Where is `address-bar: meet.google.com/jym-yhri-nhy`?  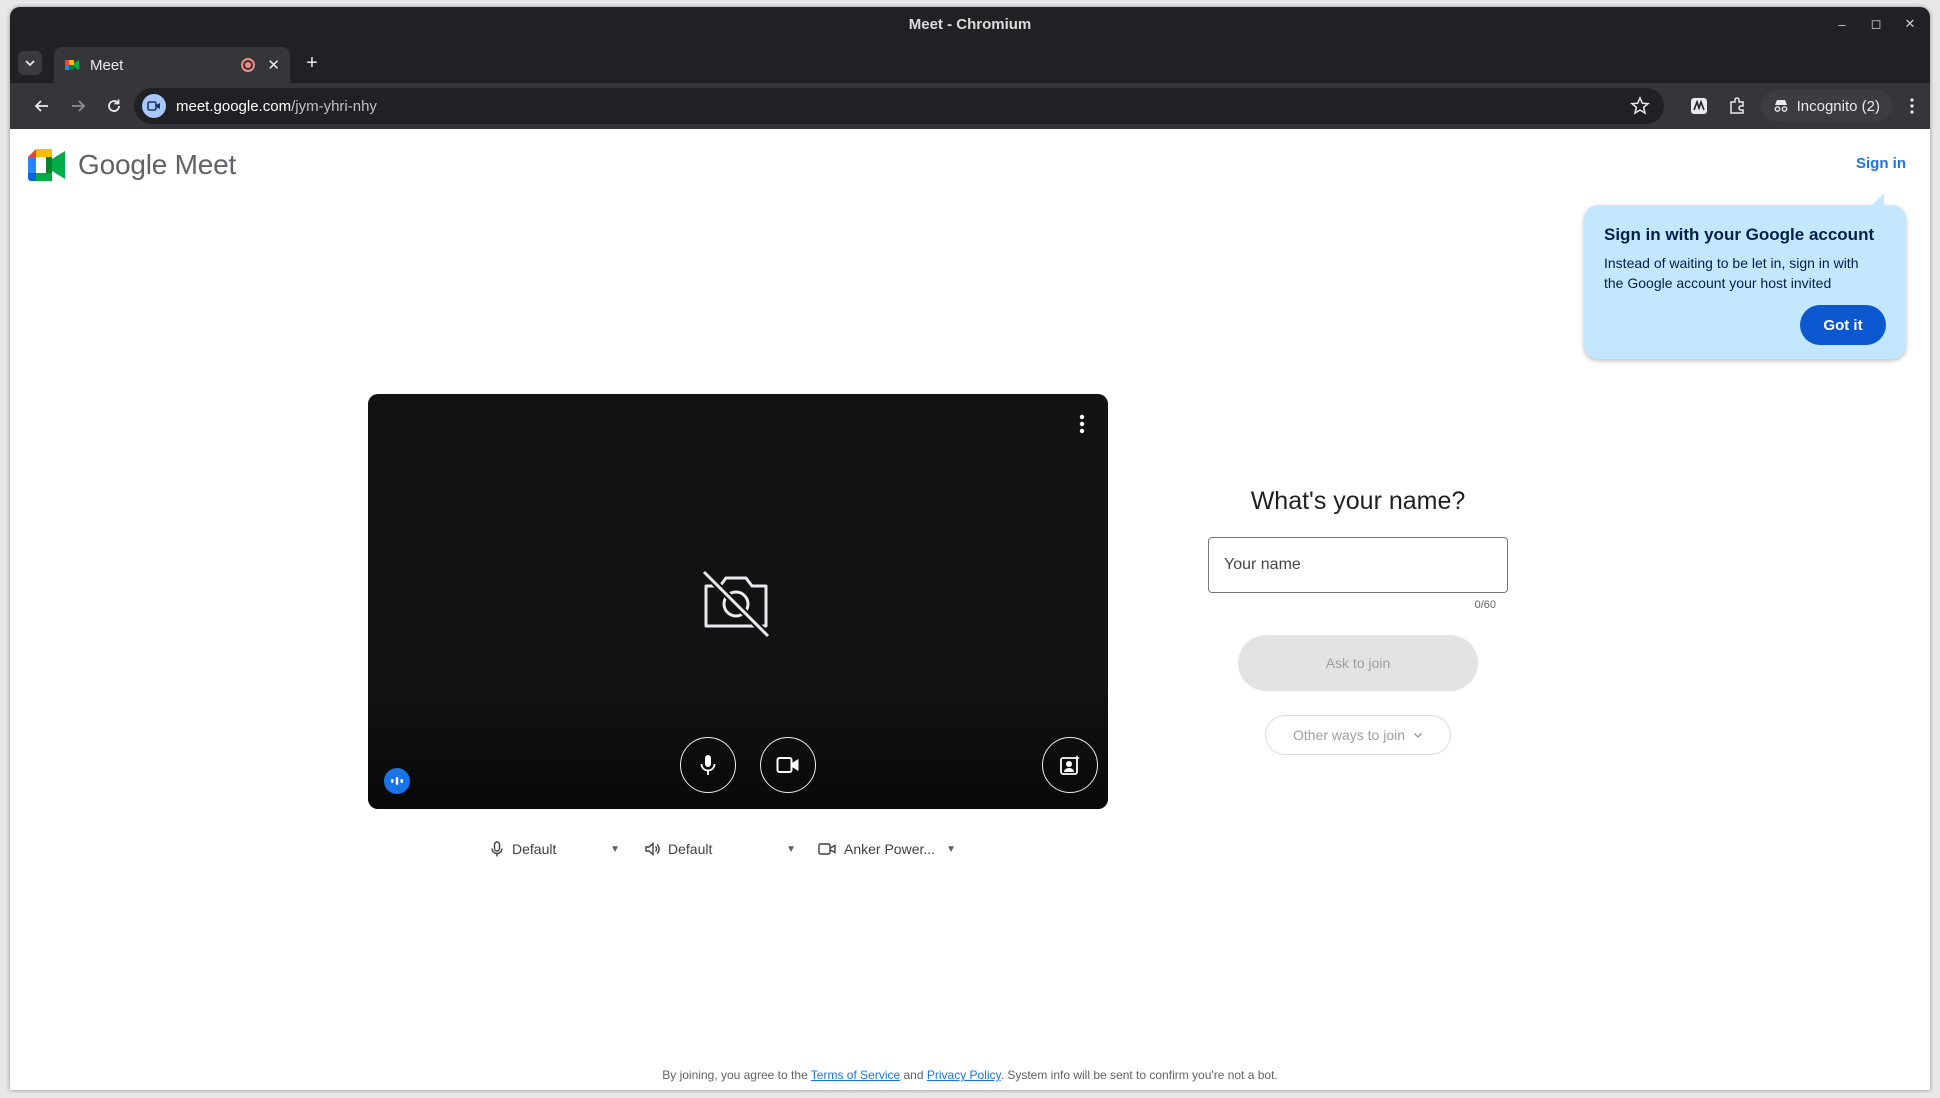 address-bar: meet.google.com/jym-yhri-nhy is located at coordinates (899, 106).